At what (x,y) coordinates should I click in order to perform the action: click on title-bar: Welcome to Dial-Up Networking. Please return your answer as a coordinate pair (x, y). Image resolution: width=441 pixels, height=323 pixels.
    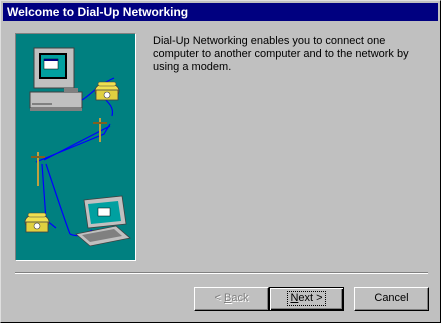
    Looking at the image, I should click on (220, 12).